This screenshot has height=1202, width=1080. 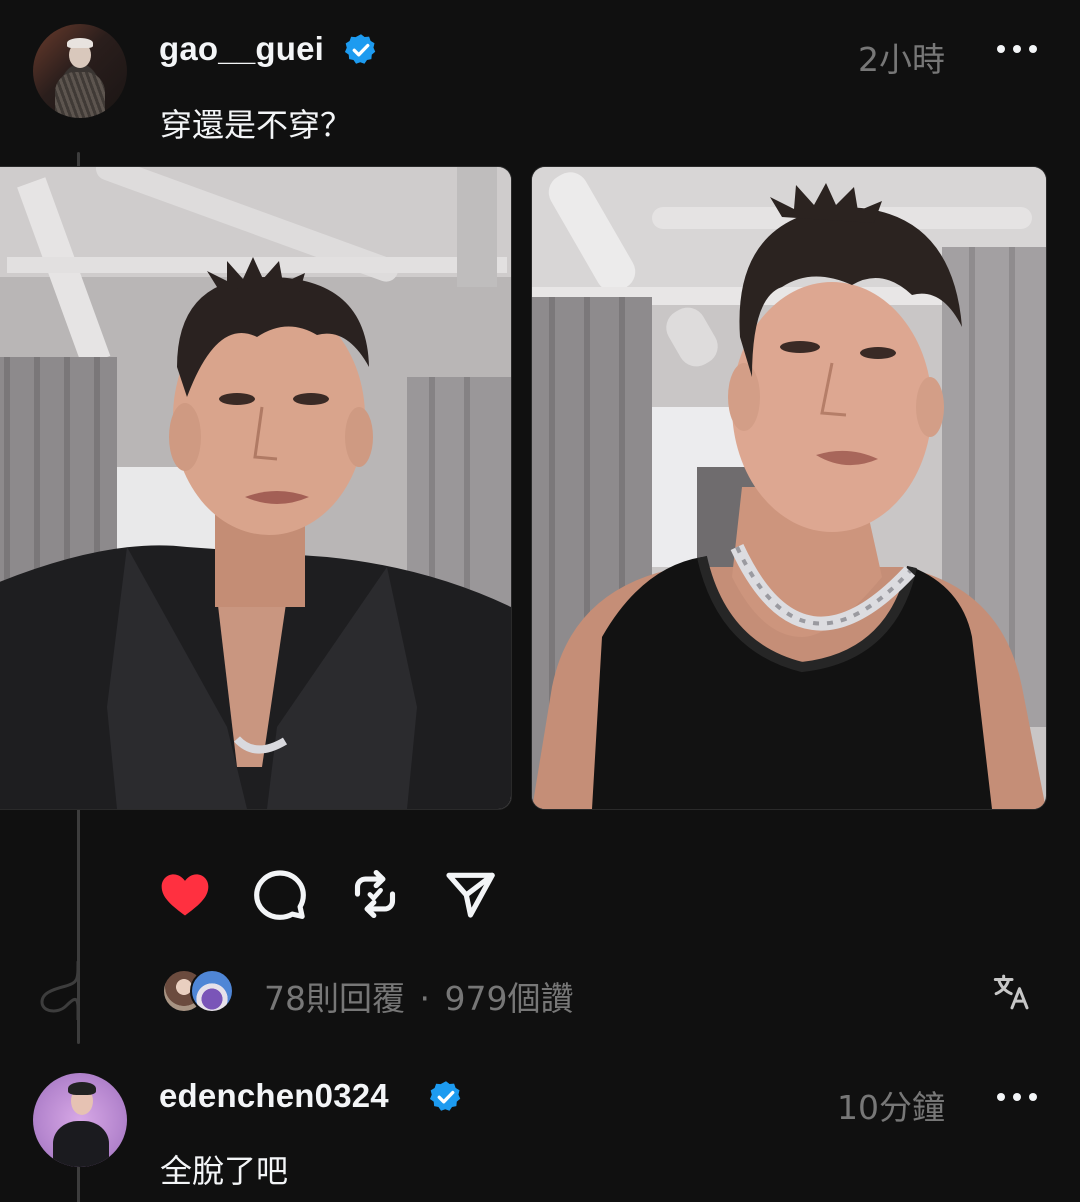 I want to click on post-stats: 78則回覆 · 979個讚, so click(x=419, y=996).